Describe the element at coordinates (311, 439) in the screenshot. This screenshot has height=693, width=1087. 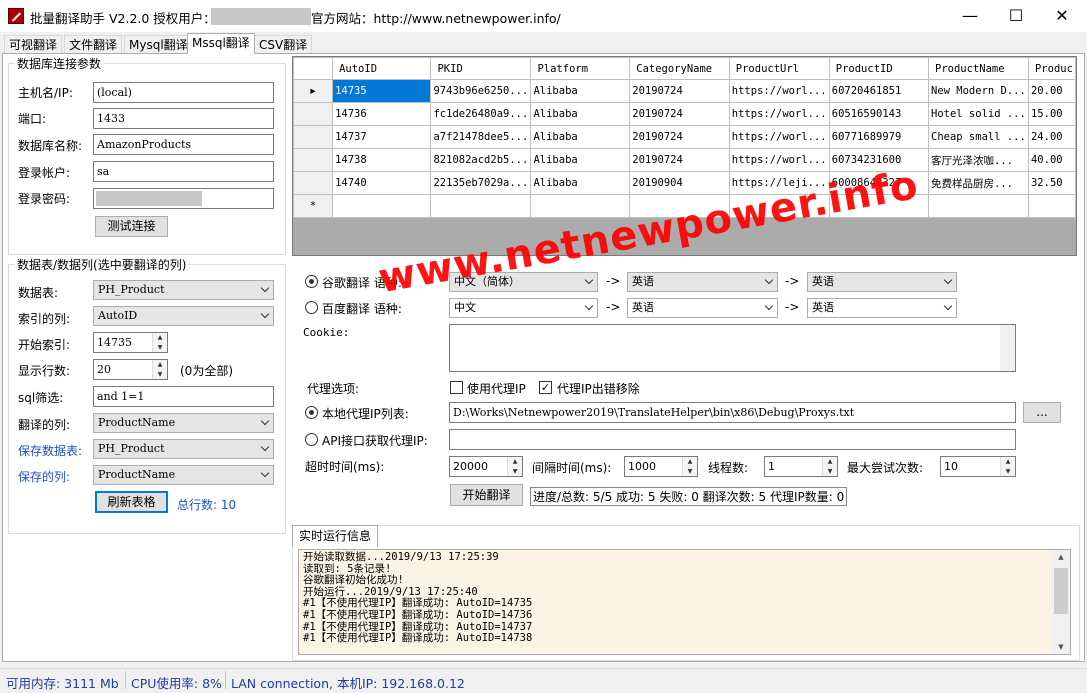
I see `api-proxy-radio` at that location.